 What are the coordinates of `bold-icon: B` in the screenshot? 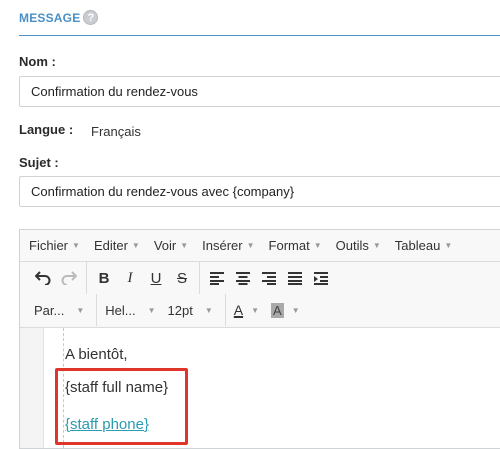 It's located at (104, 278).